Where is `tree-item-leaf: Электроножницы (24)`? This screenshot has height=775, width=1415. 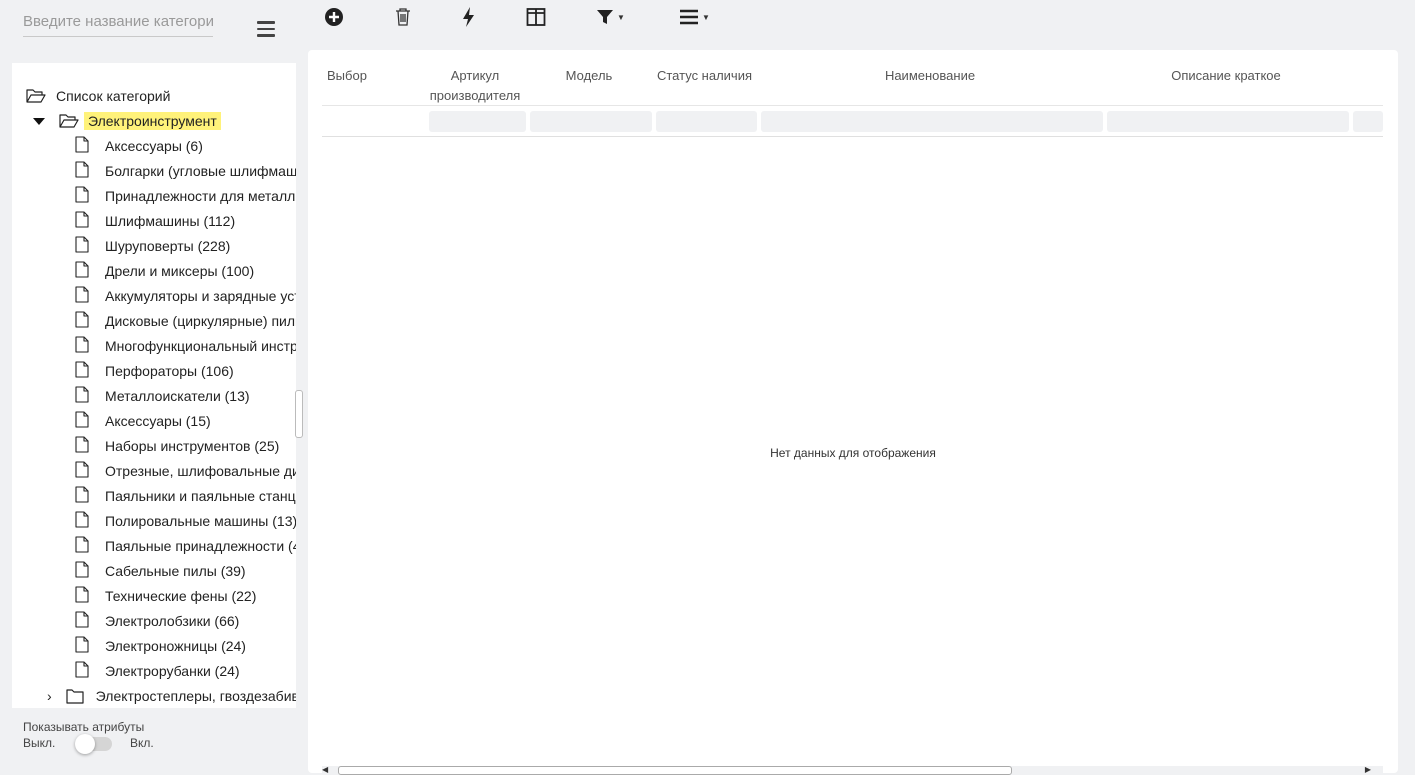 tree-item-leaf: Электроножницы (24) is located at coordinates (162, 646).